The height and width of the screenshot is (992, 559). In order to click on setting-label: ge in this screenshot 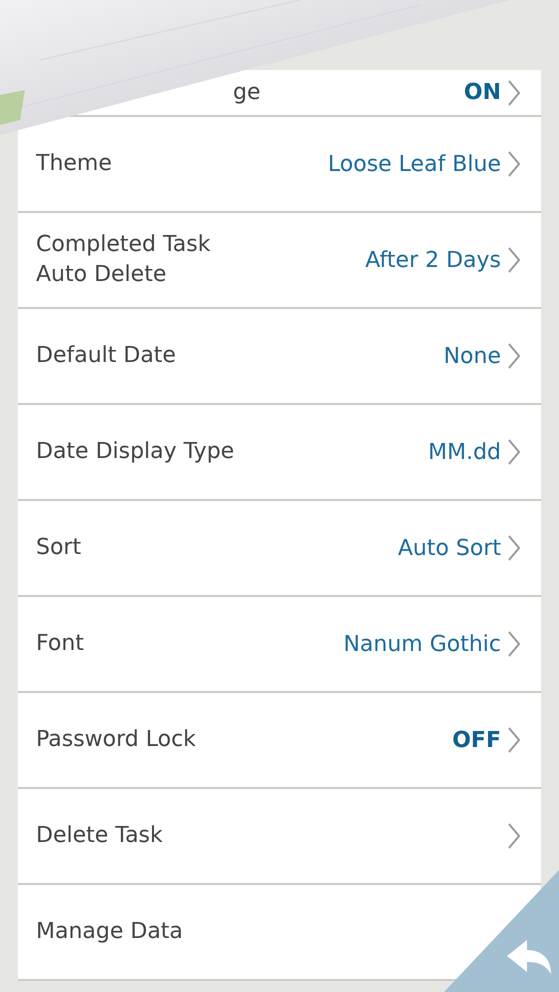, I will do `click(246, 92)`.